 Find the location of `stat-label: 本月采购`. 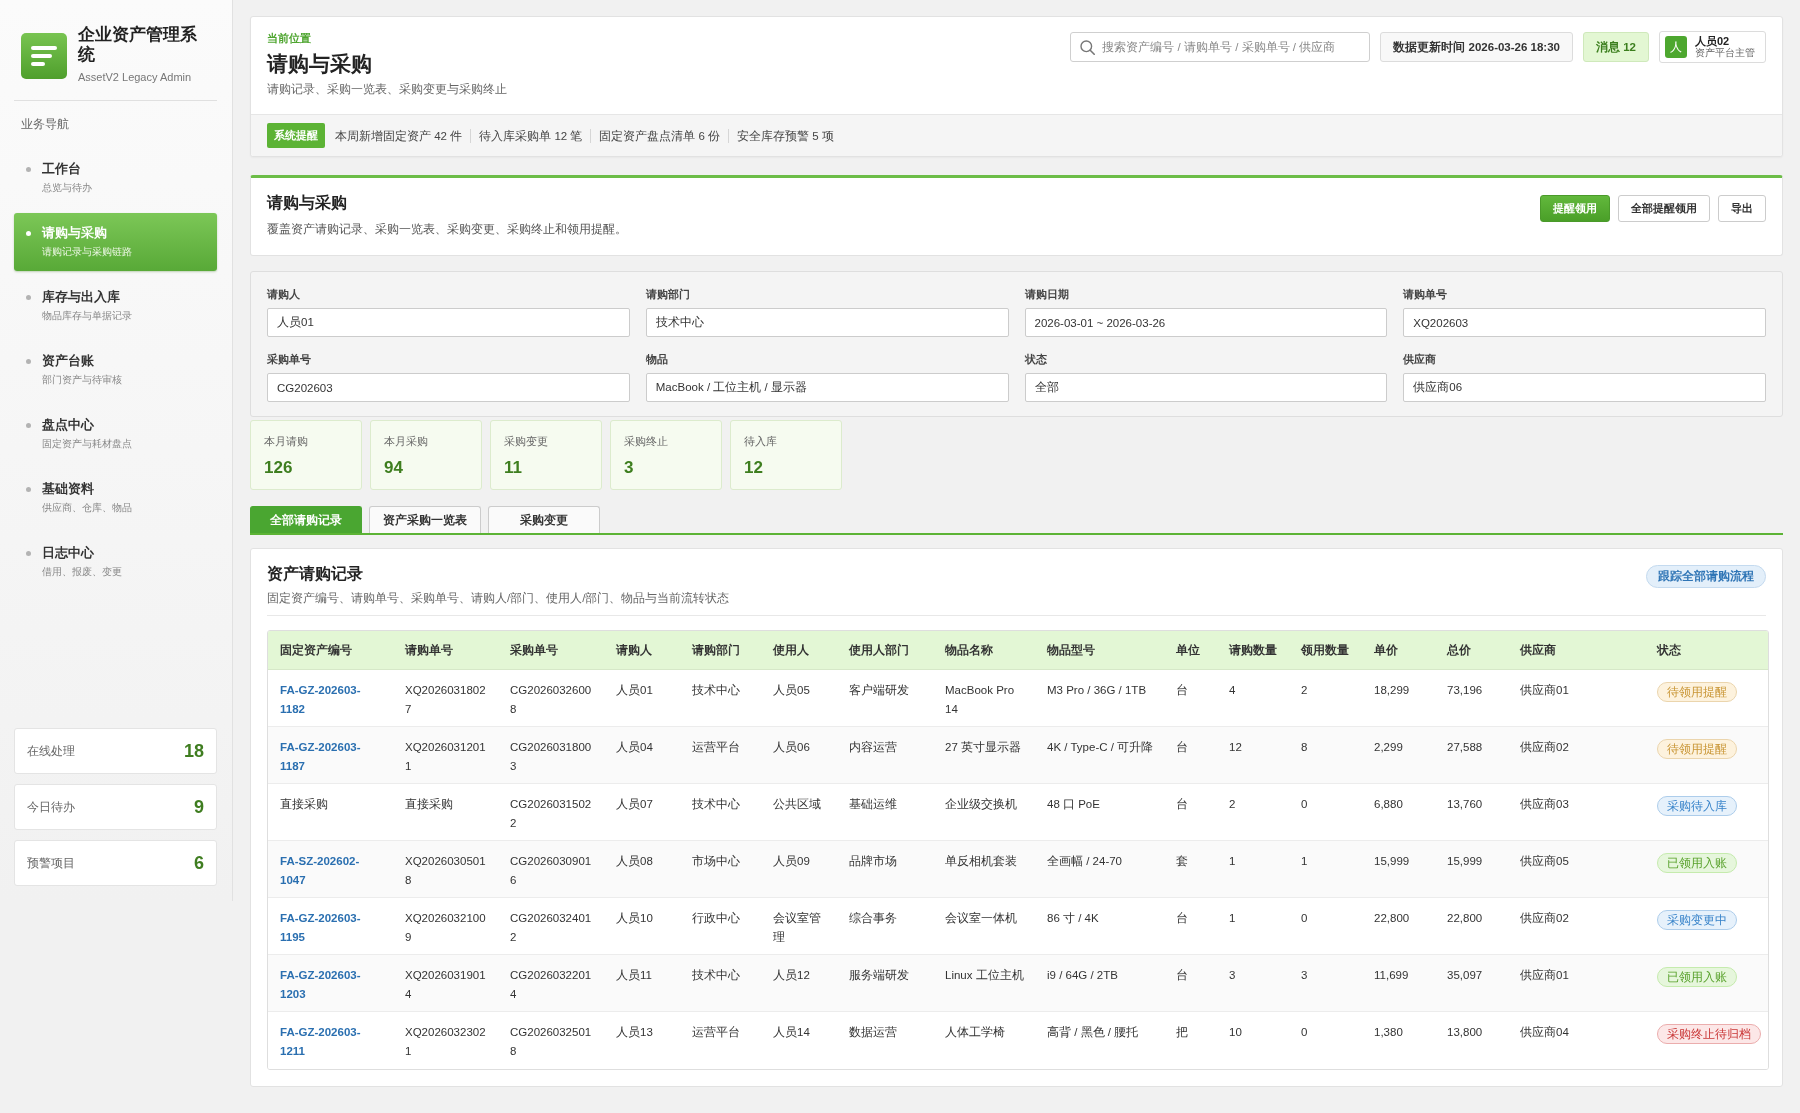

stat-label: 本月采购 is located at coordinates (406, 441).